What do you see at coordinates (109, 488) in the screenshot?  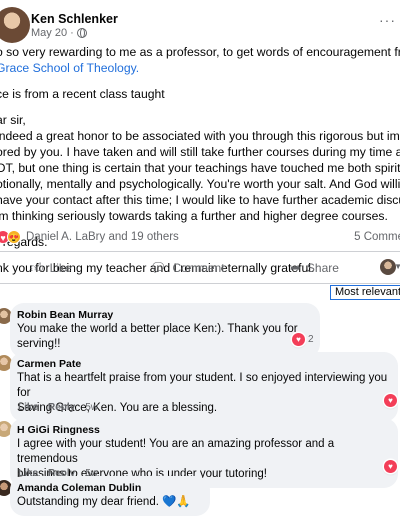 I see `commenter-name: Amanda Coleman Dublin` at bounding box center [109, 488].